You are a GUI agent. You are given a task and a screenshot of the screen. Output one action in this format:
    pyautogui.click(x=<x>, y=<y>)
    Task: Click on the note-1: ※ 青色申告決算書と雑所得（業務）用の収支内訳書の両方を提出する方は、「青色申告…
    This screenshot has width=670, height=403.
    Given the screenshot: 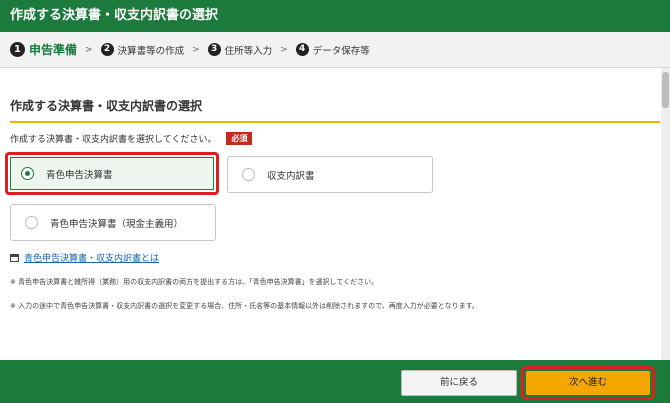 What is the action you would take?
    pyautogui.click(x=194, y=282)
    